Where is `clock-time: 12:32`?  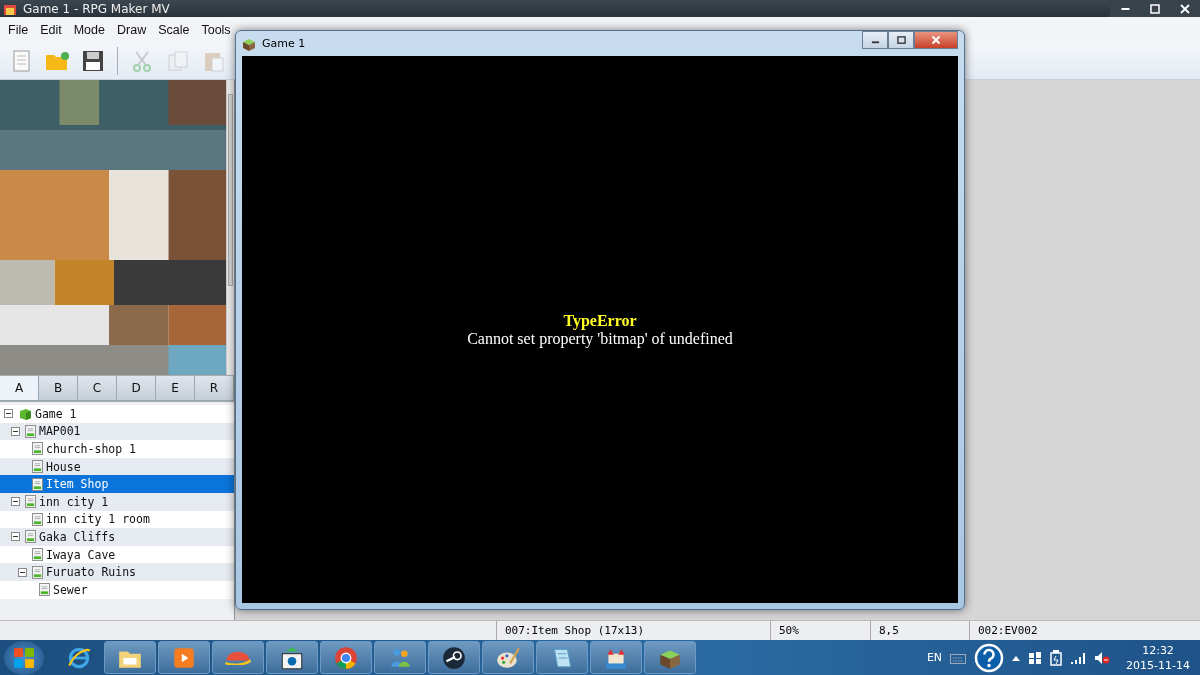
clock-time: 12:32 is located at coordinates (1158, 650).